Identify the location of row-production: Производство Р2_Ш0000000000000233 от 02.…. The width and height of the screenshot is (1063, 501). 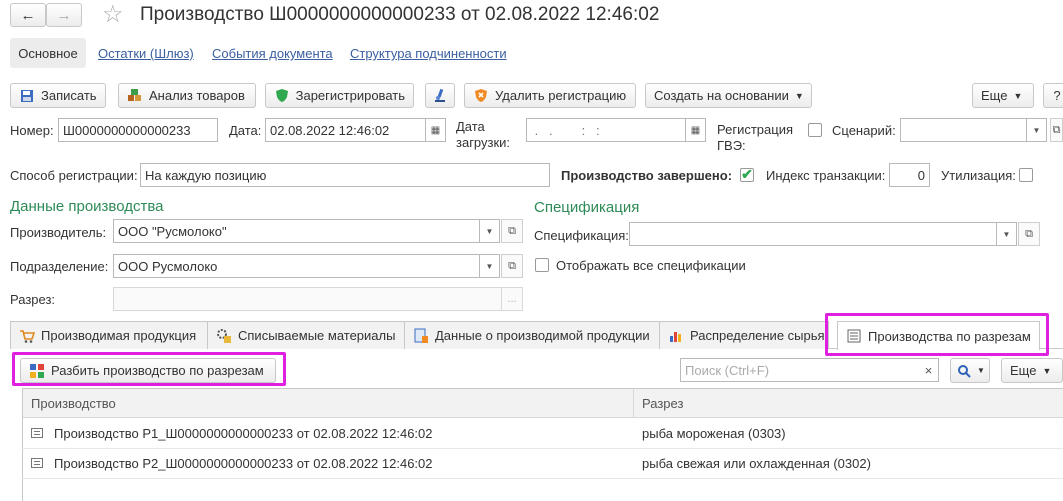
(243, 463).